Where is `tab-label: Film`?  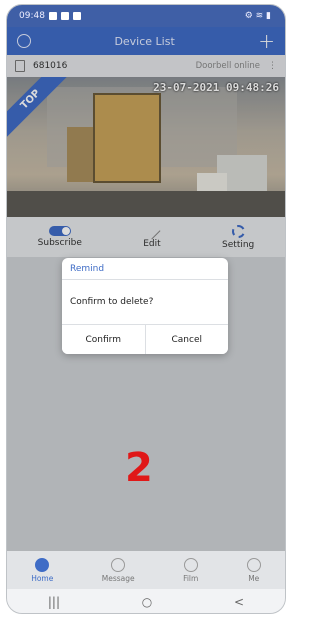 tab-label: Film is located at coordinates (191, 578).